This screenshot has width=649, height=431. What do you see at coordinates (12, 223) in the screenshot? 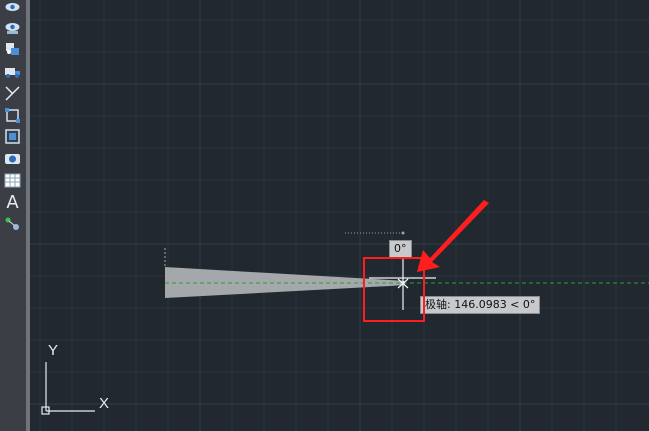
I see `node-icon` at bounding box center [12, 223].